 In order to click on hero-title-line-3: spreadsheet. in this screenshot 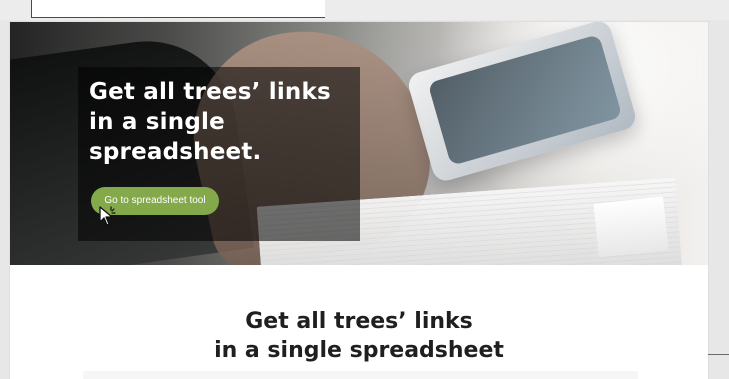, I will do `click(175, 152)`.